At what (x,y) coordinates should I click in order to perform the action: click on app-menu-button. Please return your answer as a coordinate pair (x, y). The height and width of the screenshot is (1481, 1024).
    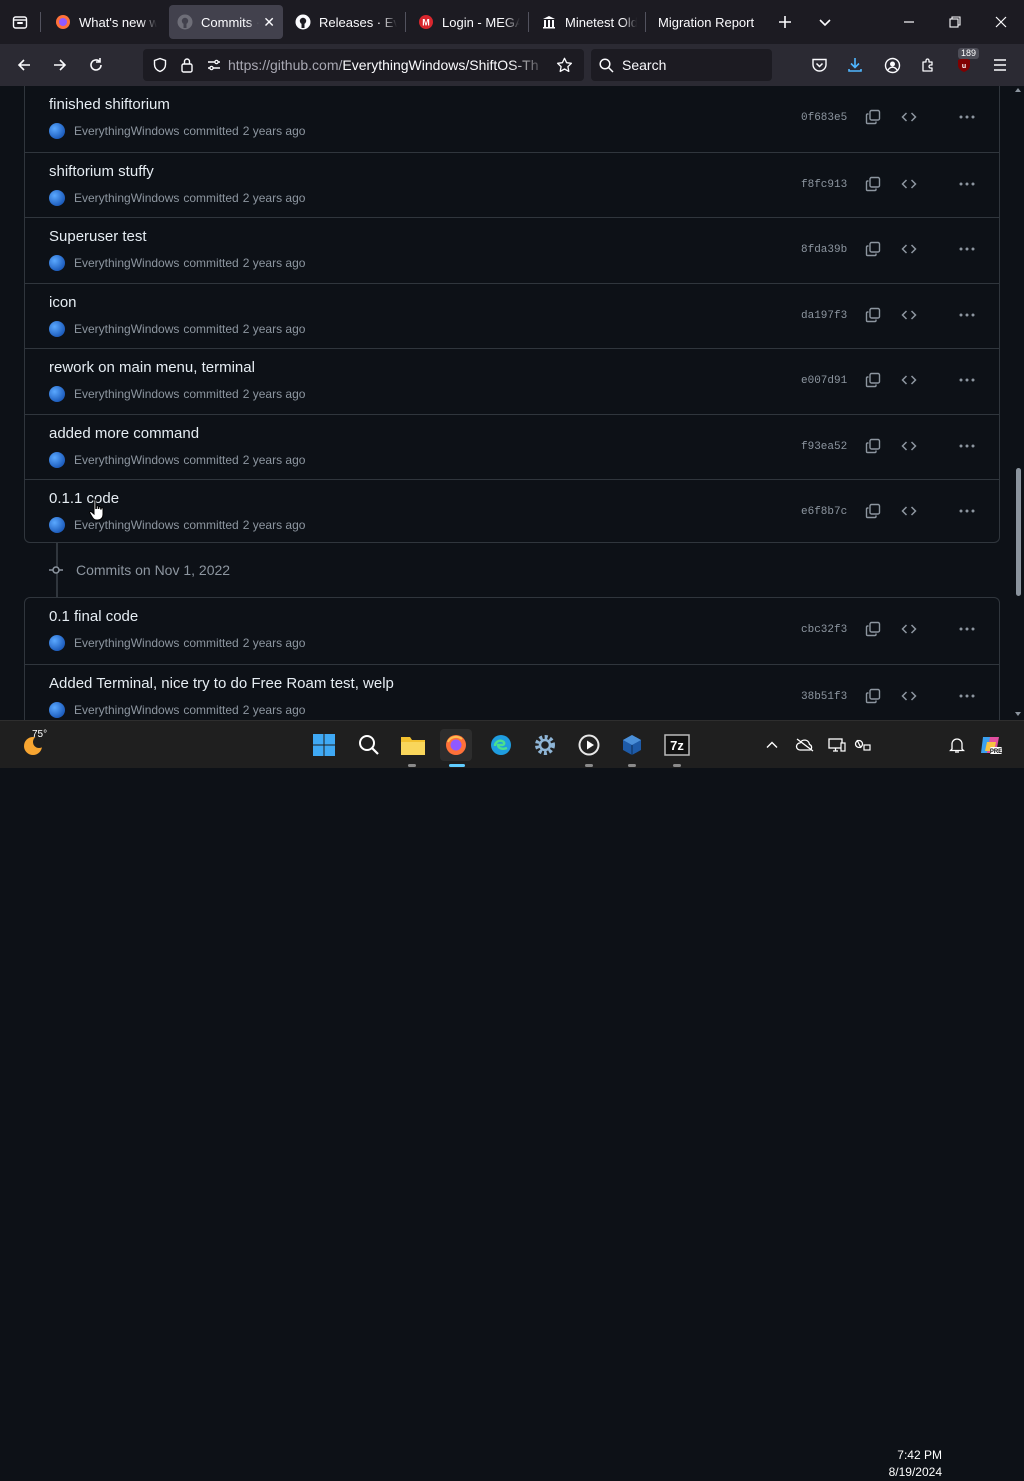
    Looking at the image, I should click on (1000, 65).